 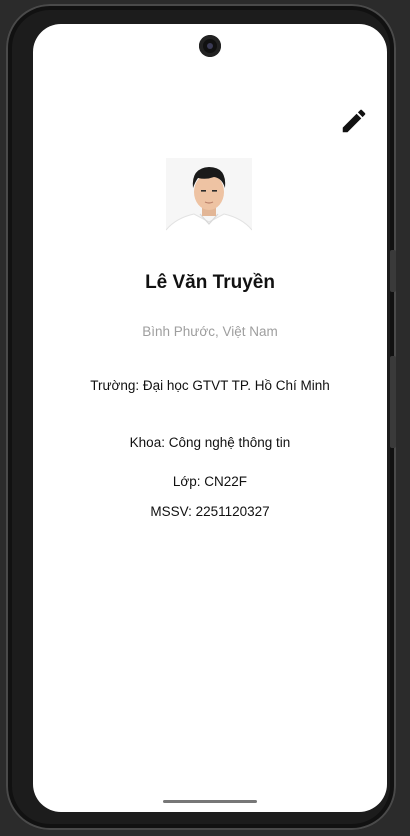 I want to click on profile-name: Lê Văn Truyền, so click(x=210, y=282).